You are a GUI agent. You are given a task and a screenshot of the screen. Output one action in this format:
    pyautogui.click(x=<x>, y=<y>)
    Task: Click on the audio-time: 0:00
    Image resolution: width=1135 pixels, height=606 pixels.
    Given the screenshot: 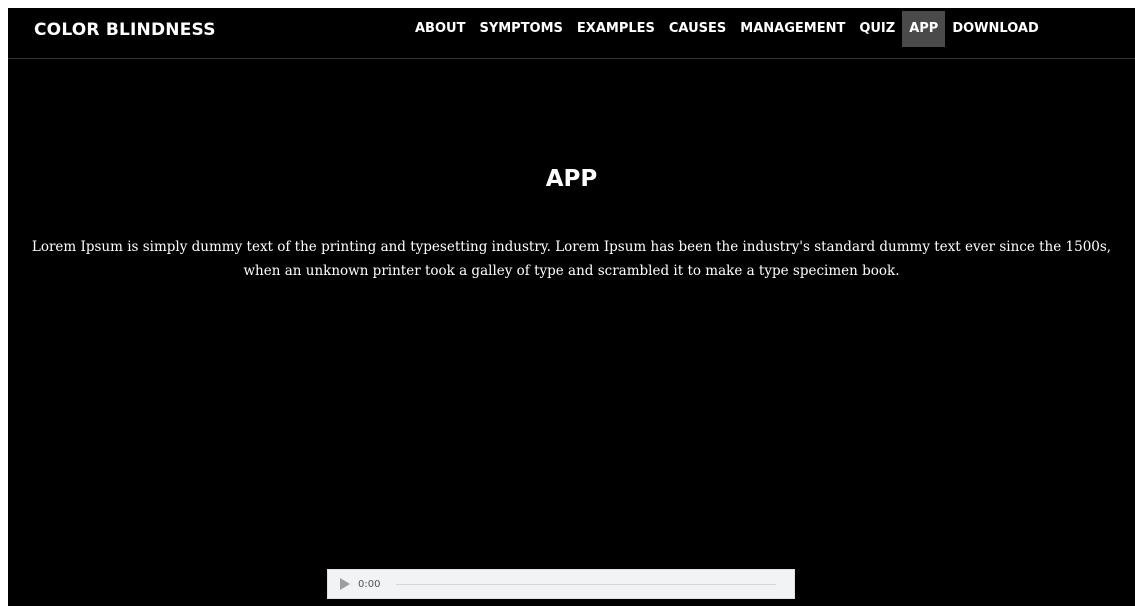 What is the action you would take?
    pyautogui.click(x=369, y=584)
    